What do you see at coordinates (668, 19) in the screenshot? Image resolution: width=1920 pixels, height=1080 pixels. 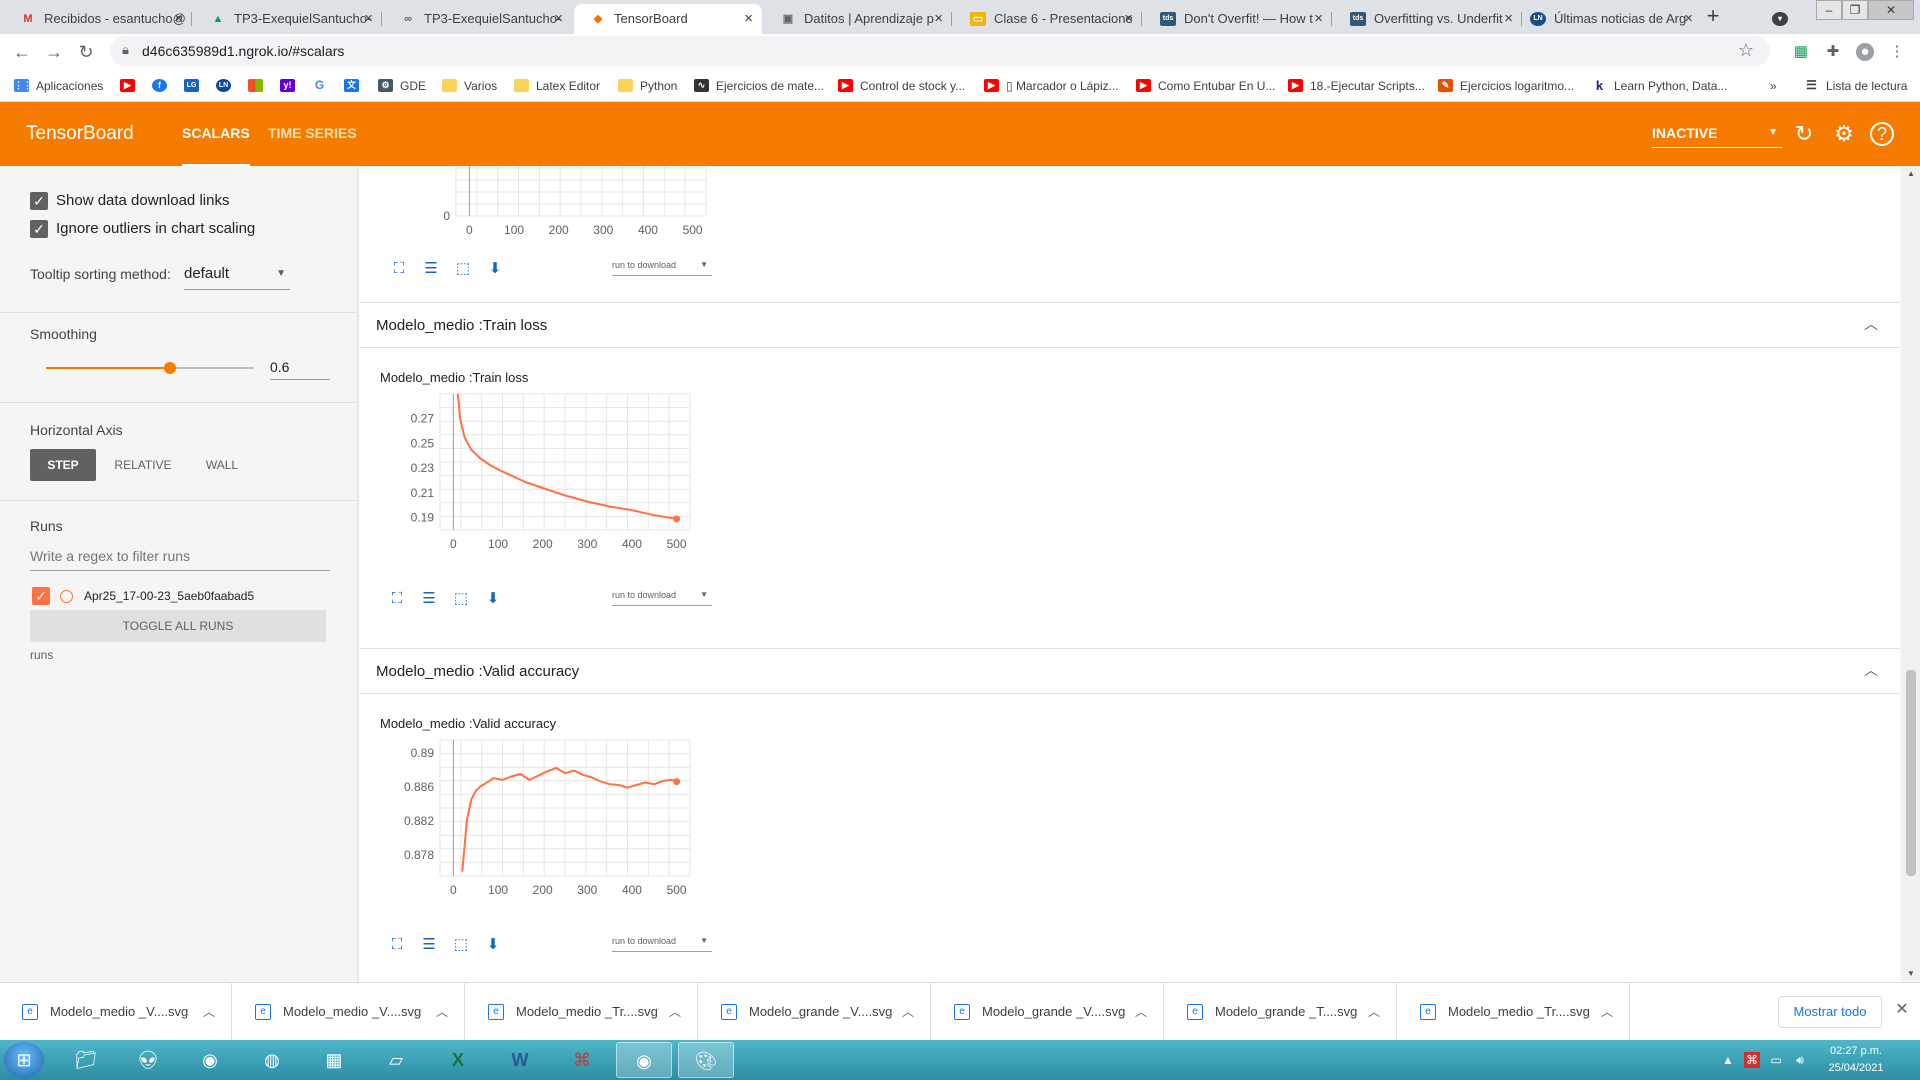 I see `browser-tab-active: ◆ TensorBoard ×` at bounding box center [668, 19].